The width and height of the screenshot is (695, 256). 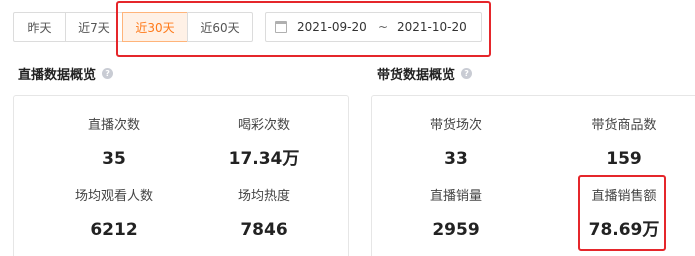 I want to click on metric-sales-sessions: 带货场次 33, so click(x=456, y=143).